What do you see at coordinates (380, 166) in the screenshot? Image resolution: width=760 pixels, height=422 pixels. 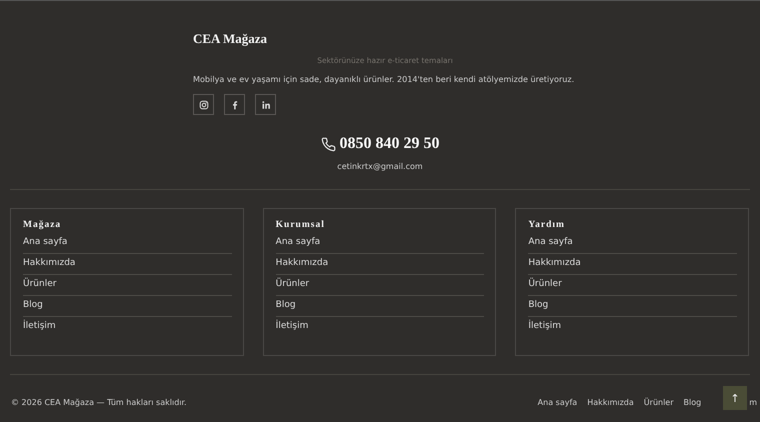 I see `email-address: cetinkrtx@gmail.com` at bounding box center [380, 166].